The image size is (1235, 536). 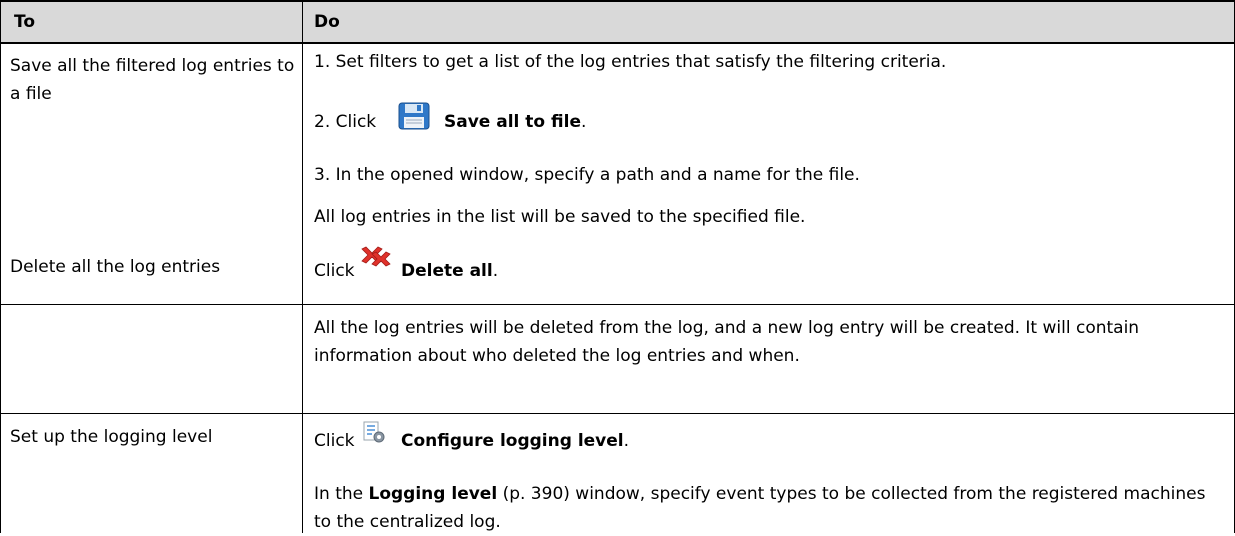 I want to click on row3-note-prefix: In the, so click(x=341, y=494).